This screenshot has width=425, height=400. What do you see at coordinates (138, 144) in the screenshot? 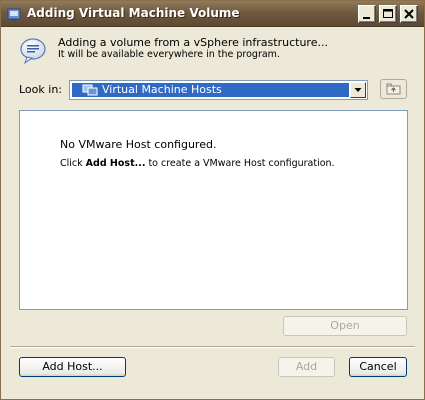
I see `empty-state-message: No VMware Host configured.` at bounding box center [138, 144].